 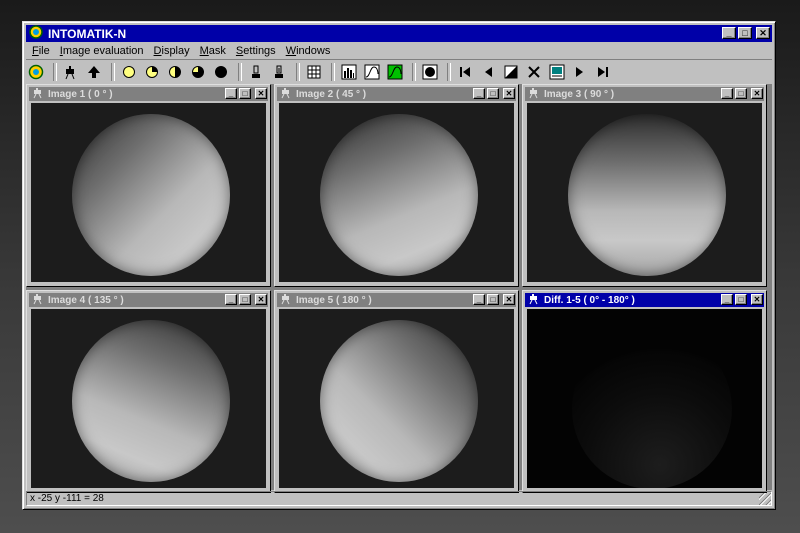 I want to click on image-window-5: Image 5 ( 180 ° ) _ □ ✕, so click(x=396, y=391).